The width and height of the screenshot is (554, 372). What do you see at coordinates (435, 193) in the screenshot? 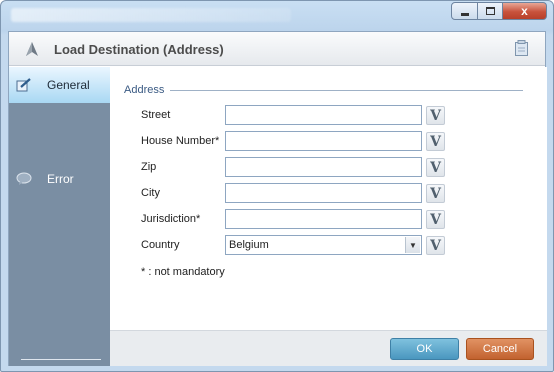
I see `city-validate-button: V` at bounding box center [435, 193].